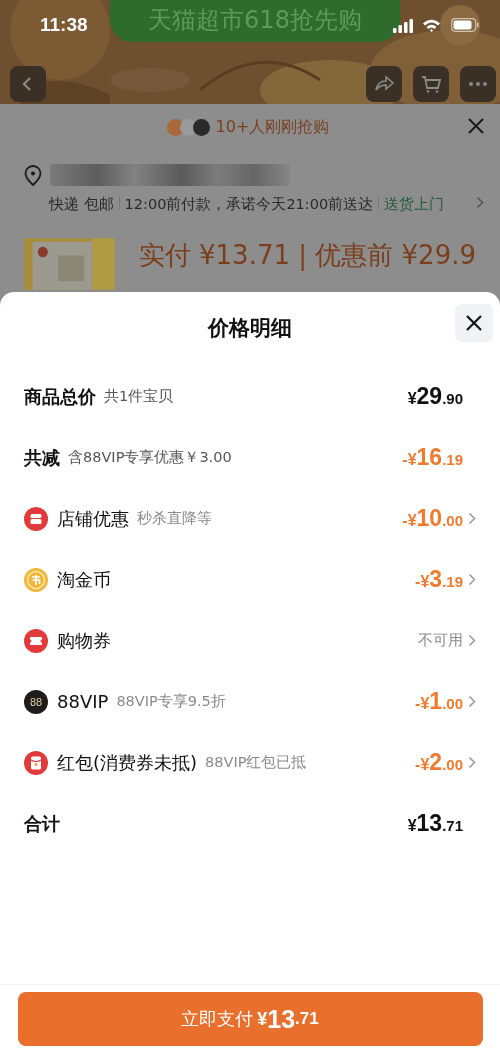 The image size is (500, 1048). Describe the element at coordinates (431, 25) in the screenshot. I see `wifi-icon` at that location.